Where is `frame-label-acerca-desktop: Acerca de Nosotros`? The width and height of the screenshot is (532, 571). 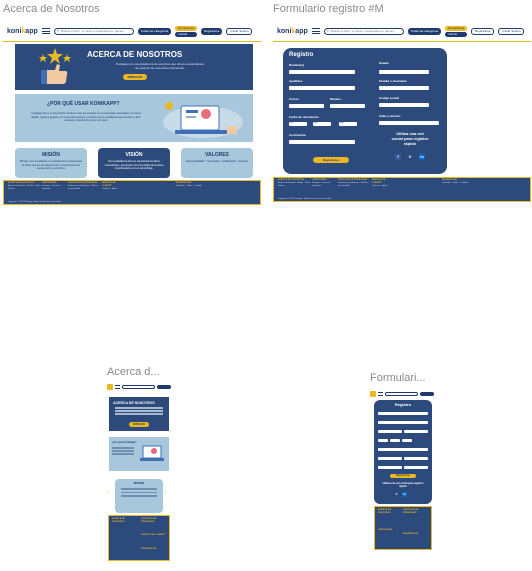 frame-label-acerca-desktop: Acerca de Nosotros is located at coordinates (51, 9).